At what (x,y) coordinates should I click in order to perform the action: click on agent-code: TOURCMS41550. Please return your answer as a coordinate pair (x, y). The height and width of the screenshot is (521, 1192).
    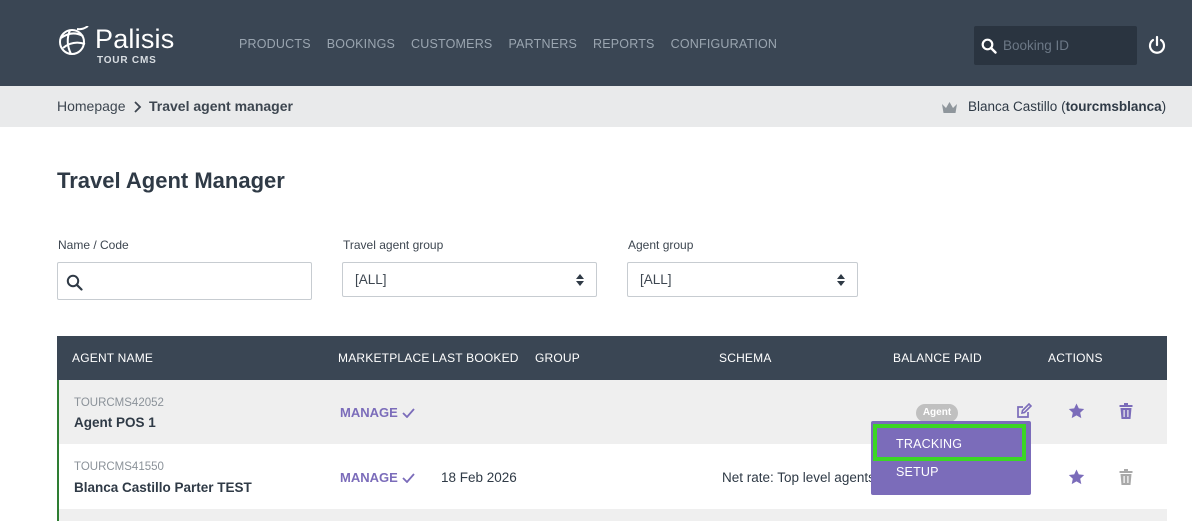
    Looking at the image, I should click on (119, 467).